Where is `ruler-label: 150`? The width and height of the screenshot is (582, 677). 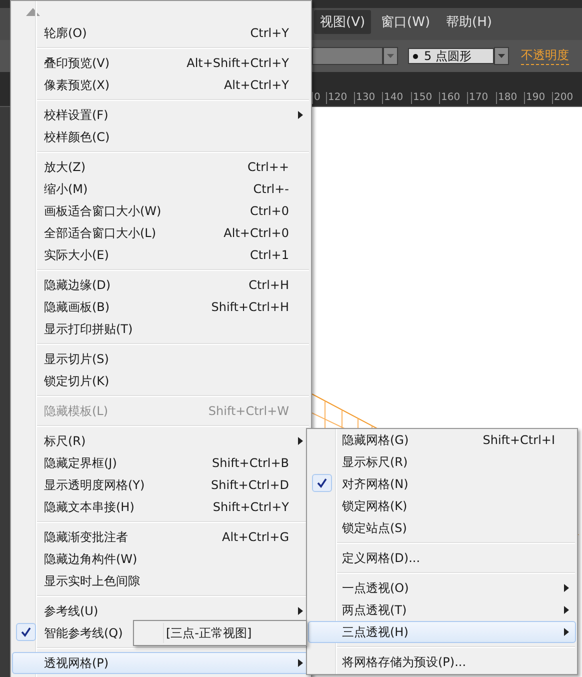
ruler-label: 150 is located at coordinates (425, 98).